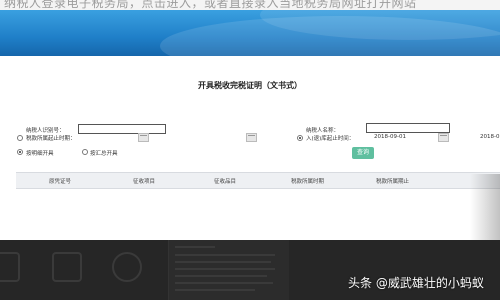  I want to click on side-shadow, so click(485, 207).